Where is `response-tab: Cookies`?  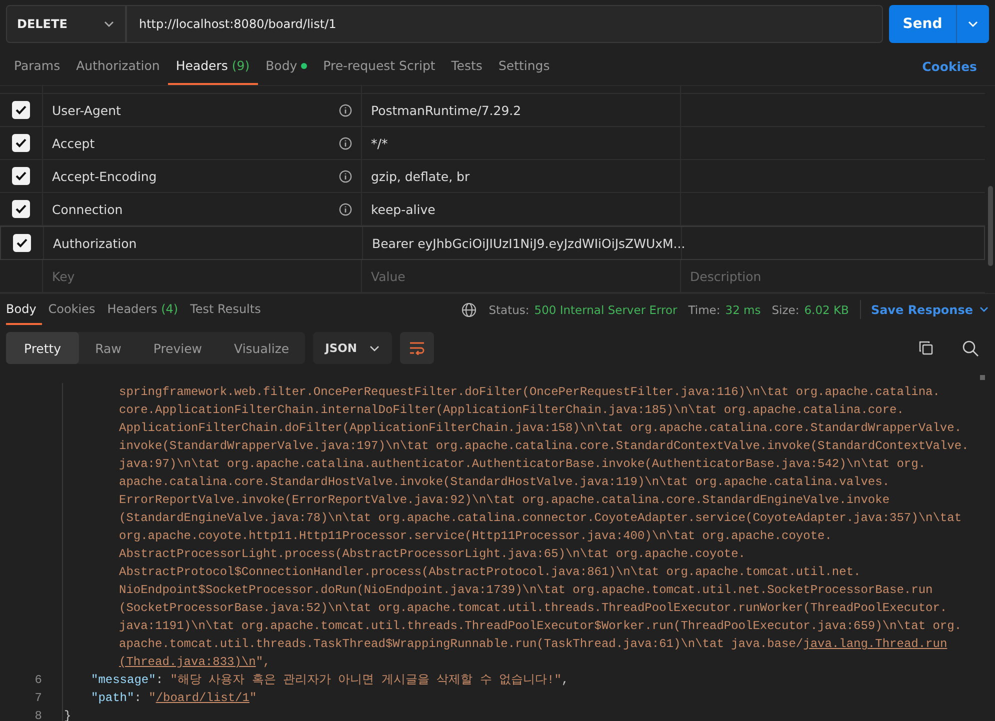 response-tab: Cookies is located at coordinates (72, 309).